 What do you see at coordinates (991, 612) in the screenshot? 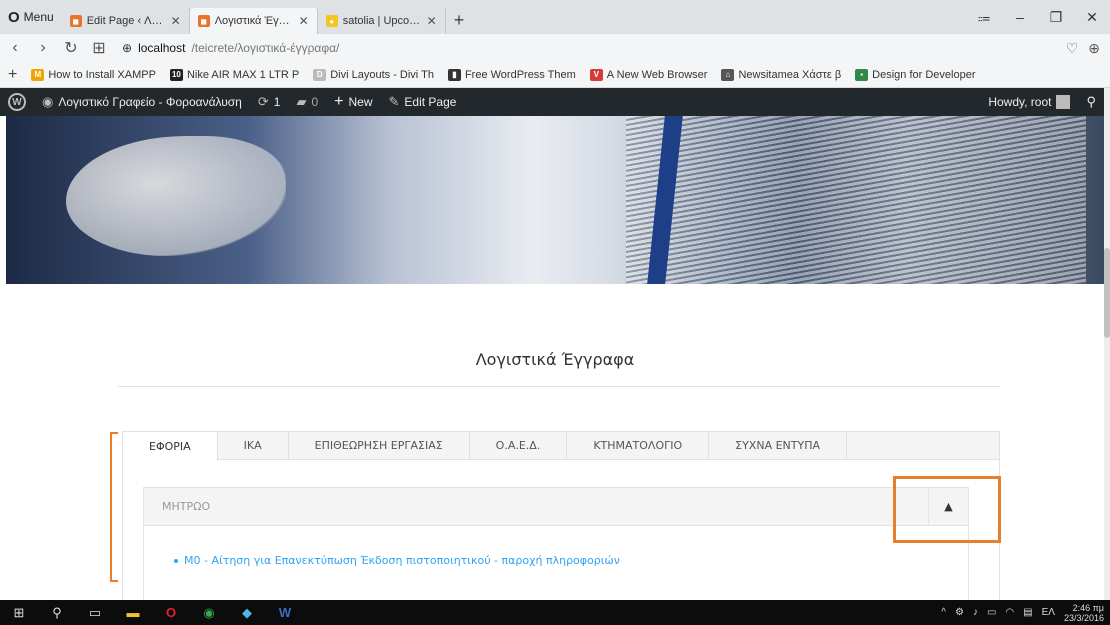
I see `battery-icon: ▭` at bounding box center [991, 612].